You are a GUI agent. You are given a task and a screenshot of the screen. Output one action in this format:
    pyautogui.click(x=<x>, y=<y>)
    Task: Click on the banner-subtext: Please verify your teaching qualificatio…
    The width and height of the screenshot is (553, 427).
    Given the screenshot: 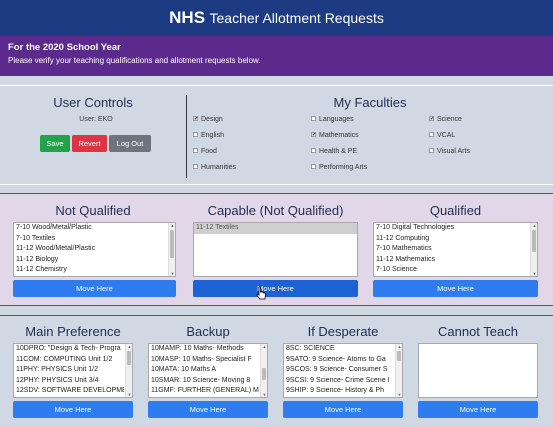 What is the action you would take?
    pyautogui.click(x=134, y=60)
    